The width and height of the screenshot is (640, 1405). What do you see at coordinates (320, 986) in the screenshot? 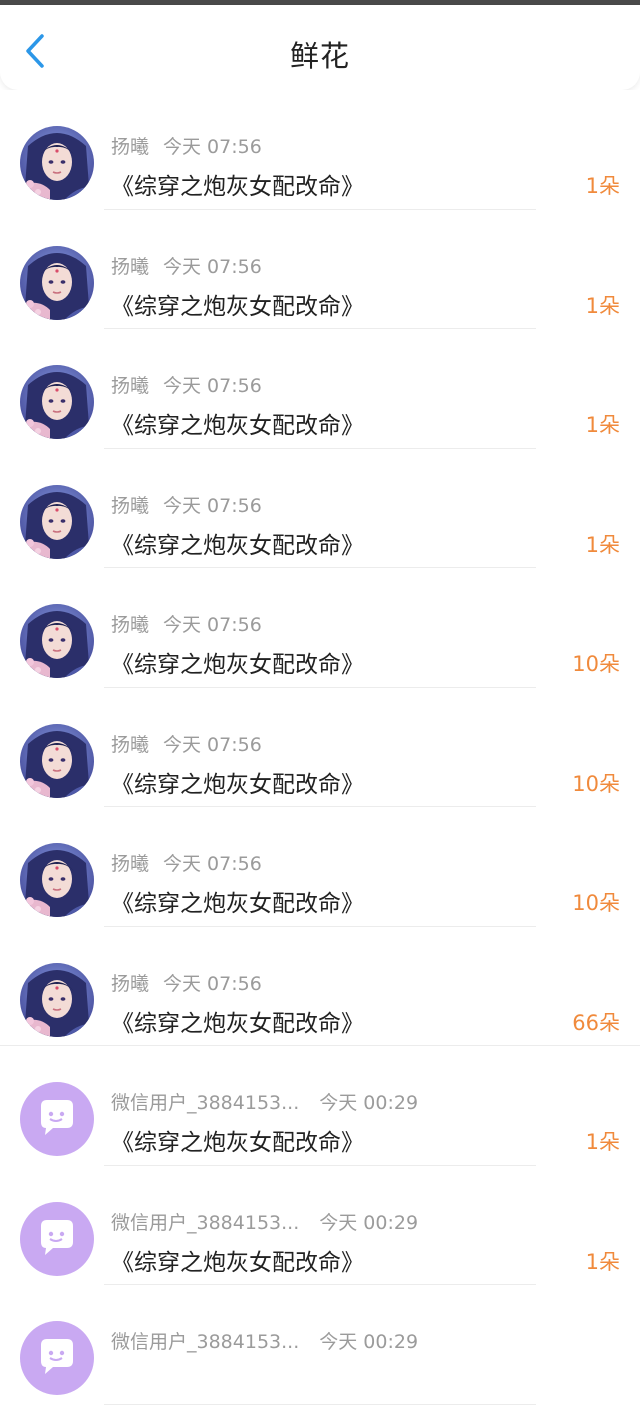
I see `flower-gift-row: 扬曦 今天 07:56 《综穿之炮灰女配改命》 66朵` at bounding box center [320, 986].